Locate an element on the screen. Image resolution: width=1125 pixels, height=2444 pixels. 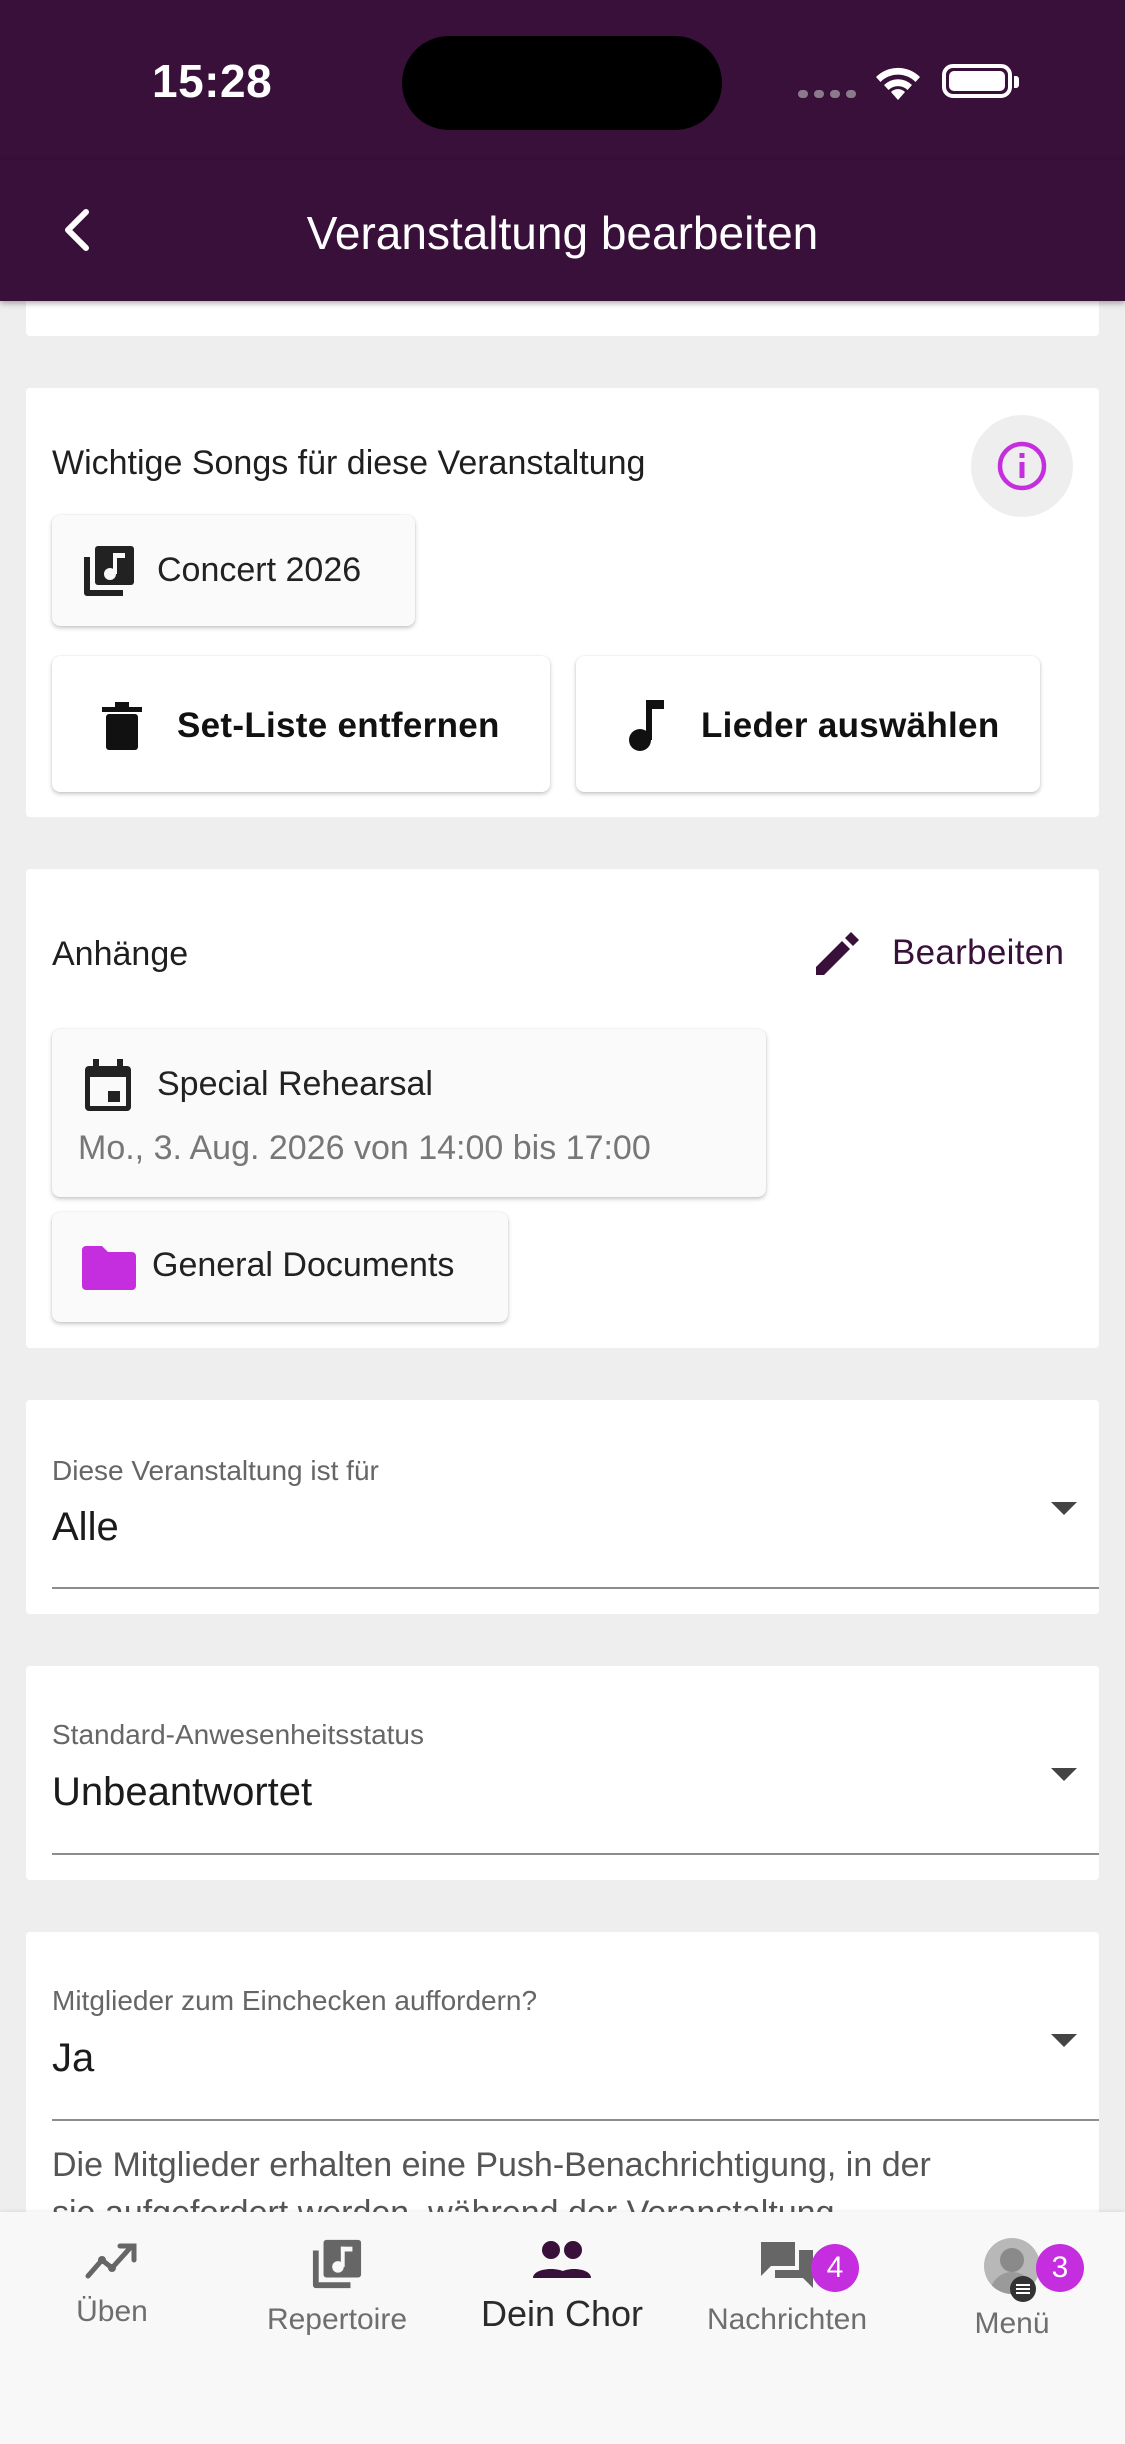
event-attachment-title: Special Rehearsal is located at coordinates (295, 1084).